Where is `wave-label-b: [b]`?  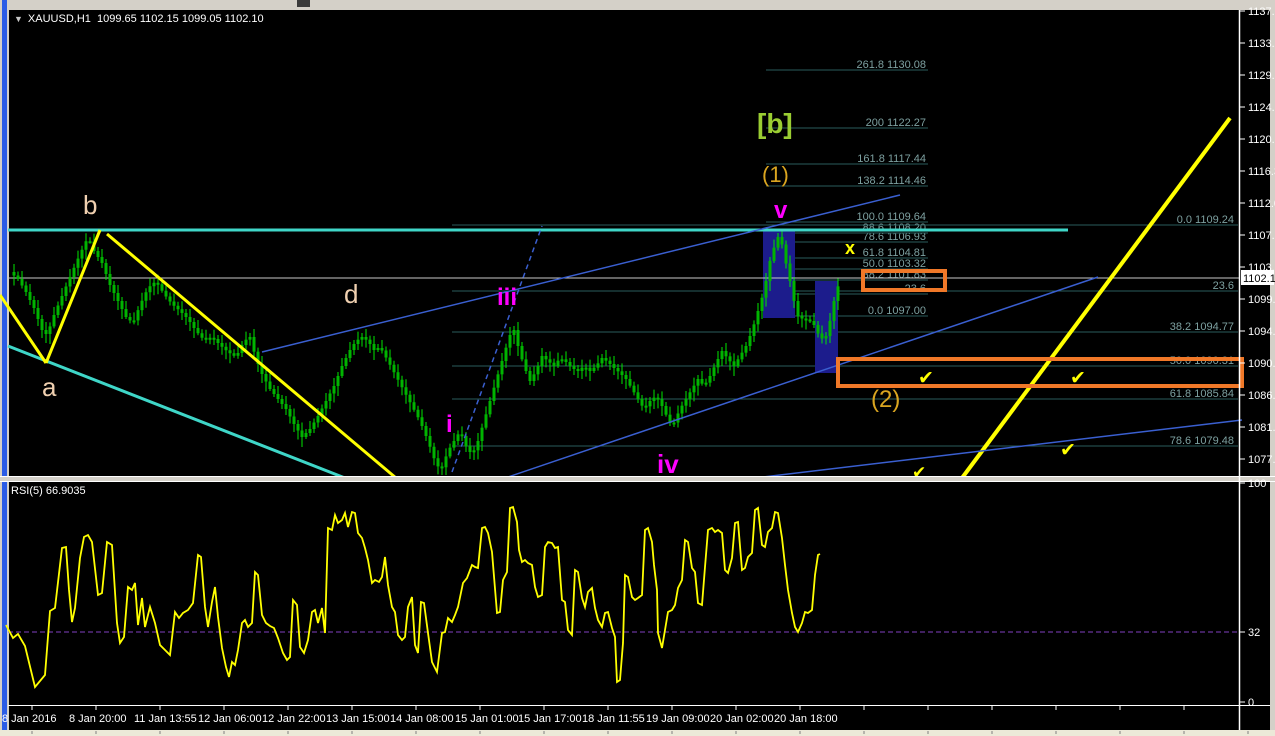 wave-label-b: [b] is located at coordinates (775, 123).